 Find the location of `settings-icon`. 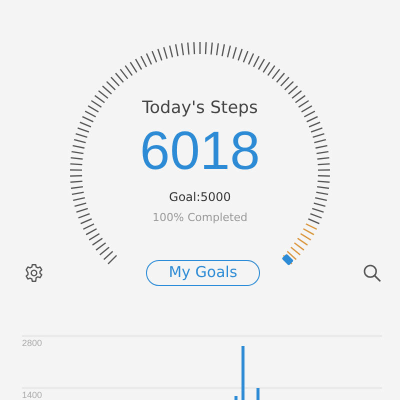

settings-icon is located at coordinates (34, 273).